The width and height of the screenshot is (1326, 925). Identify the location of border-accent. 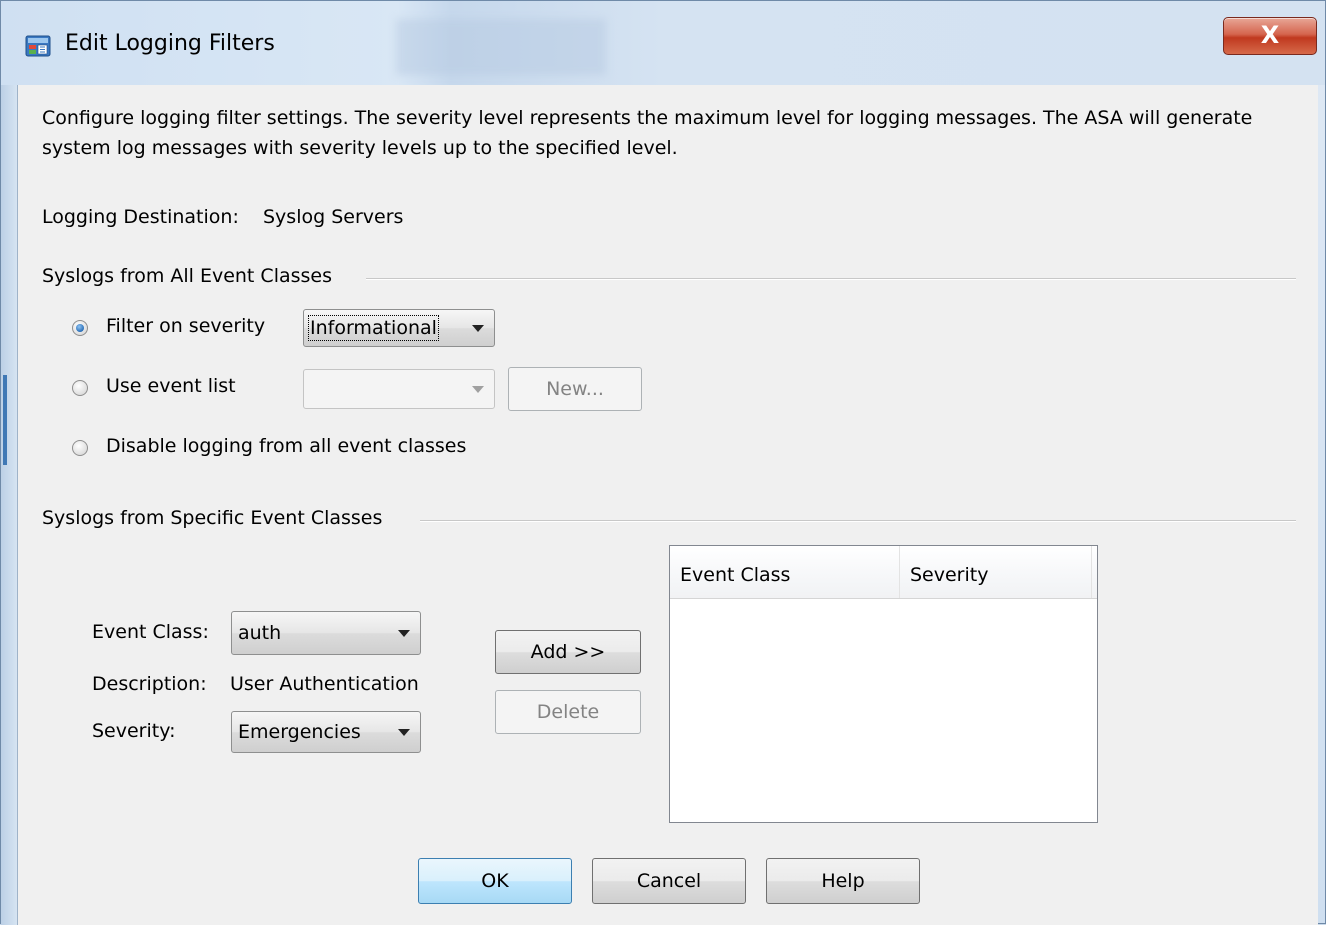
(5, 420).